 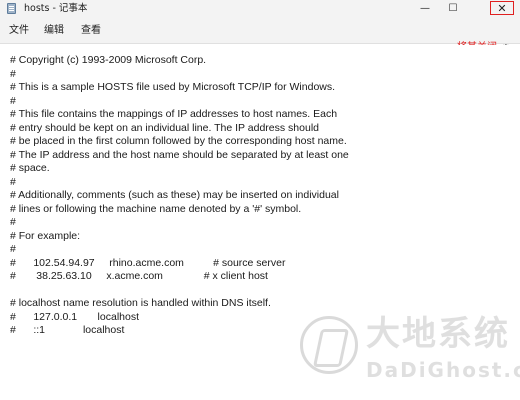 What do you see at coordinates (425, 9) in the screenshot?
I see `minimize-button: —` at bounding box center [425, 9].